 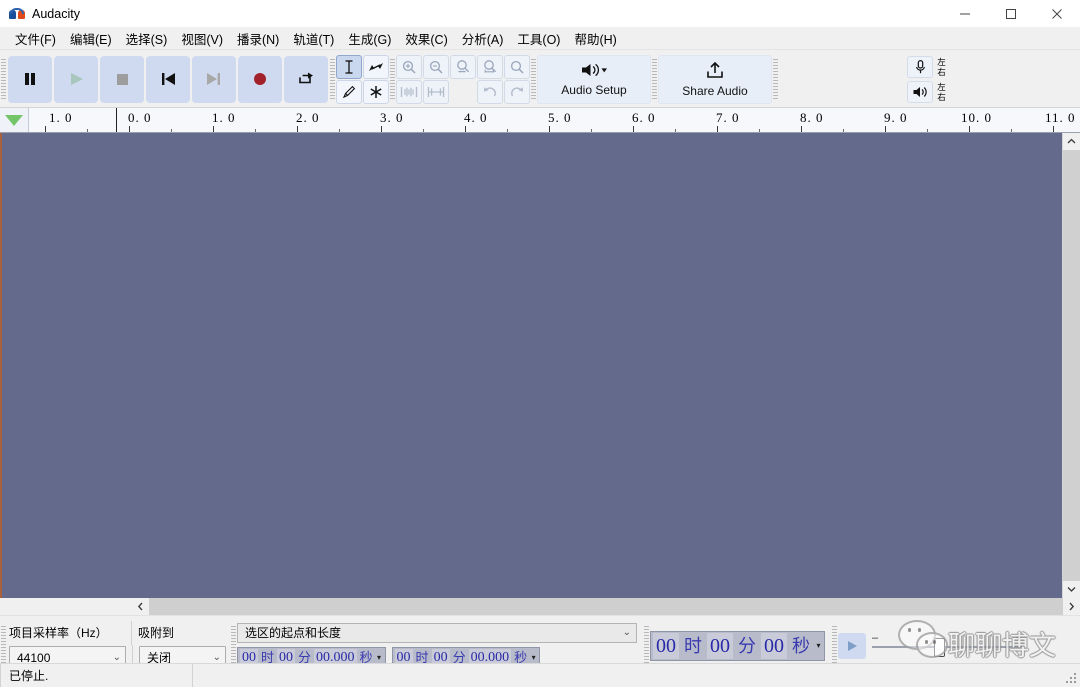 What do you see at coordinates (1072, 679) in the screenshot?
I see `window-resize-grip` at bounding box center [1072, 679].